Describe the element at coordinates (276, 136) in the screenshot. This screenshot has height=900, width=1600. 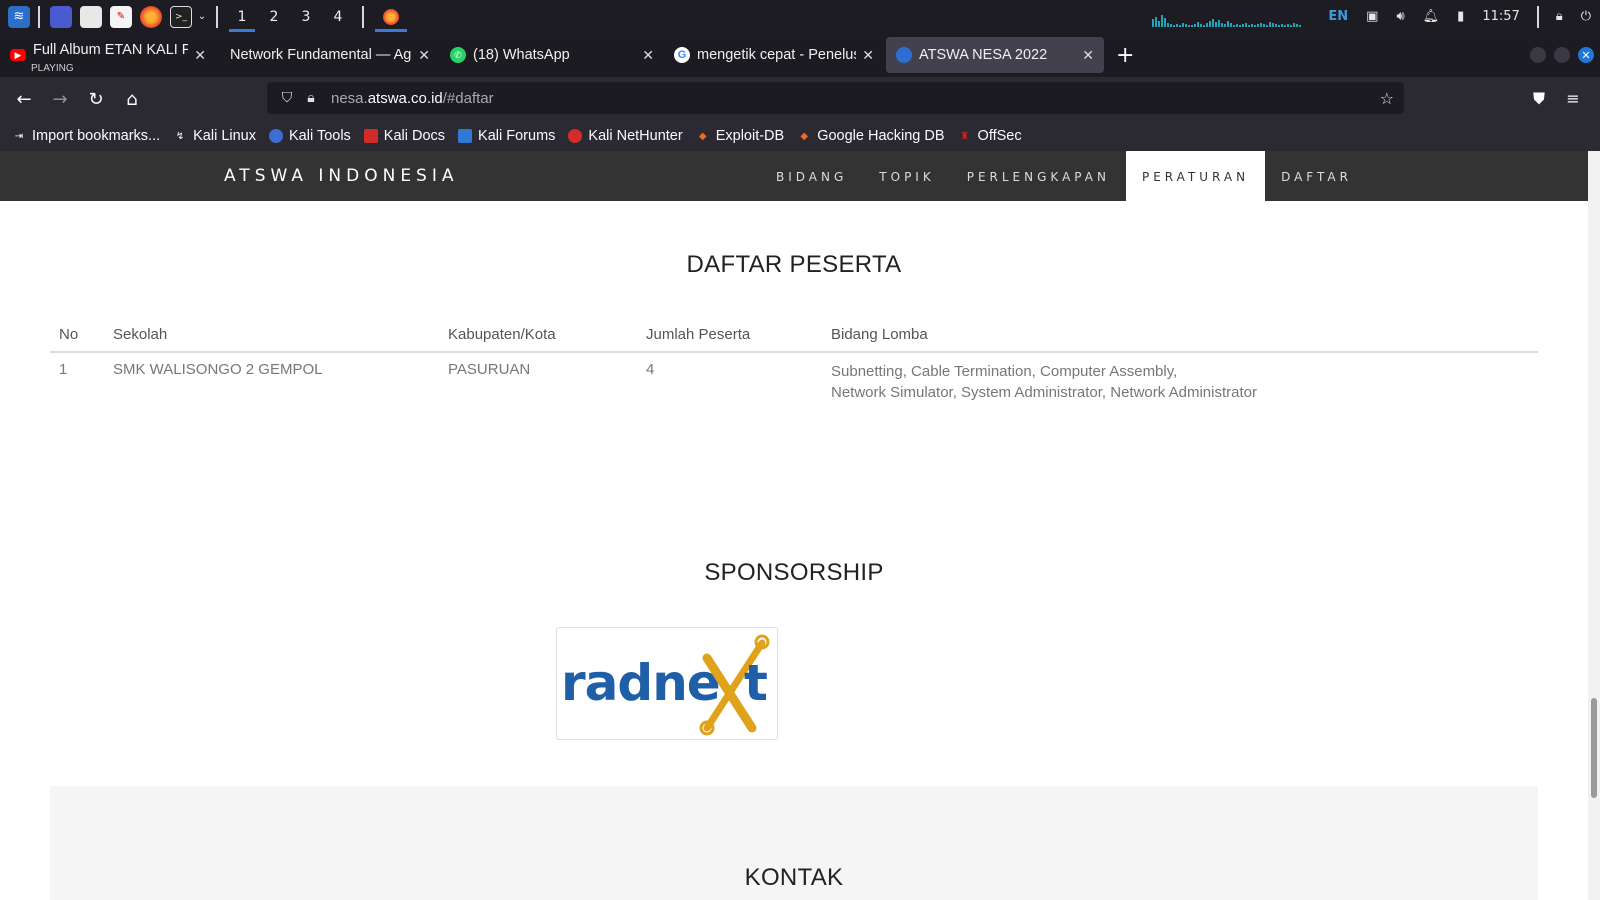
I see `kali-tools-icon` at that location.